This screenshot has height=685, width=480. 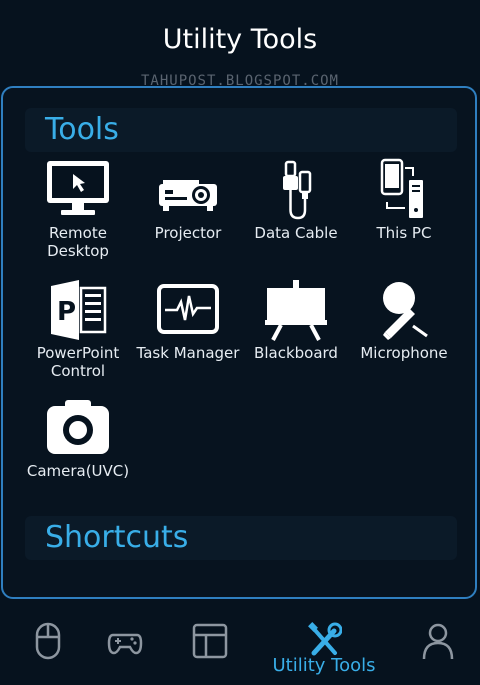 What do you see at coordinates (78, 371) in the screenshot?
I see `tool-label-line2: Control` at bounding box center [78, 371].